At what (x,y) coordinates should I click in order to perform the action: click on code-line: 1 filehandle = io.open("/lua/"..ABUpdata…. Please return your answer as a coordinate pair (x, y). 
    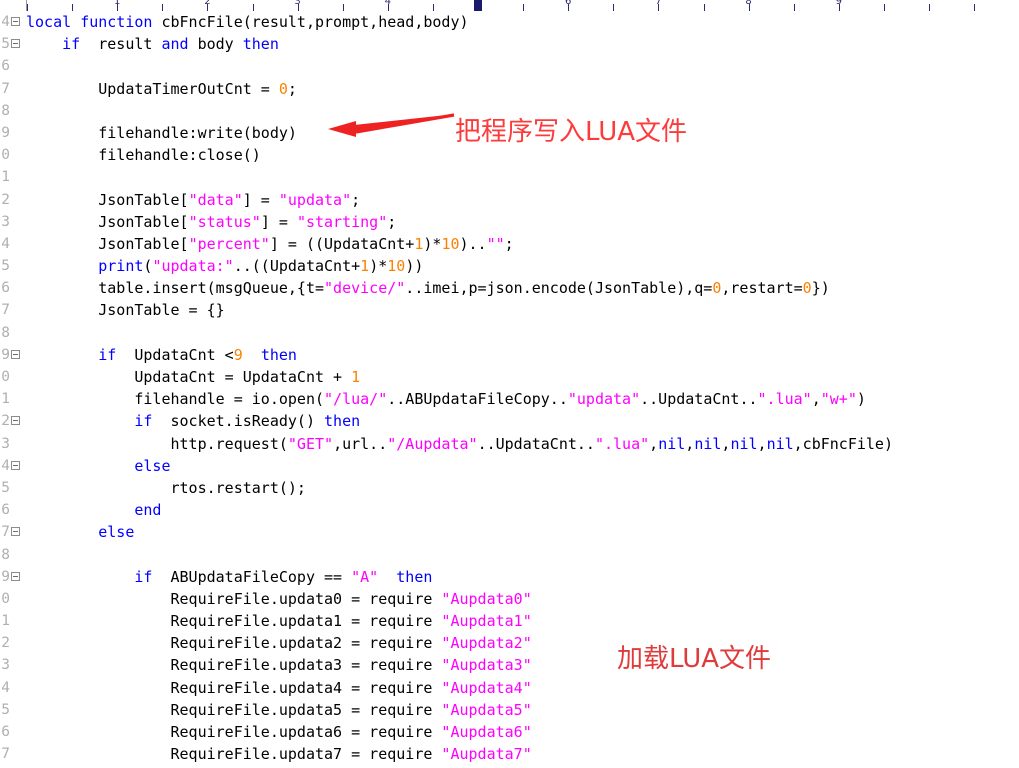
    Looking at the image, I should click on (509, 399).